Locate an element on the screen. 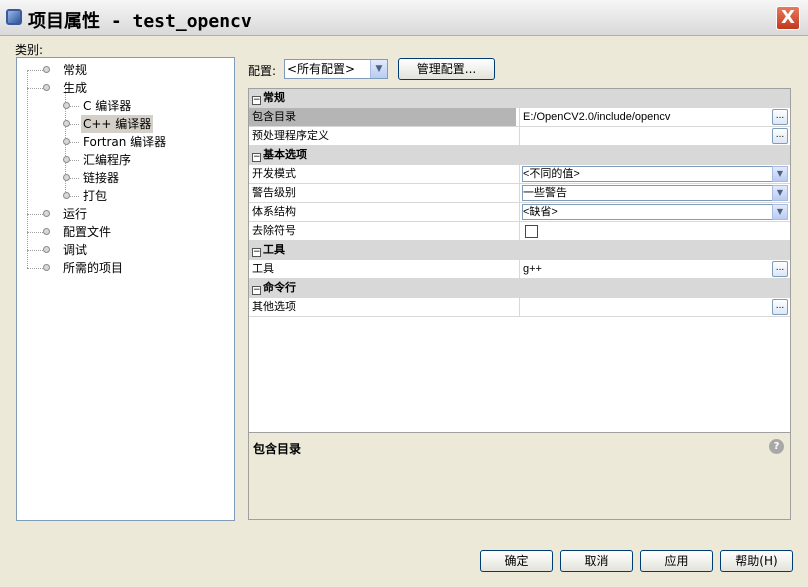  property-value-cell: 一些警告 ▼ is located at coordinates (654, 193).